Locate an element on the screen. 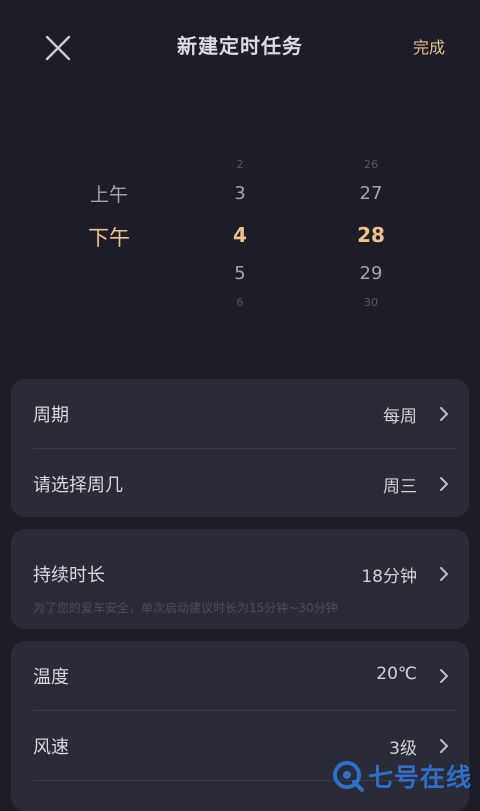  watermark-text: 七号在线 is located at coordinates (419, 777).